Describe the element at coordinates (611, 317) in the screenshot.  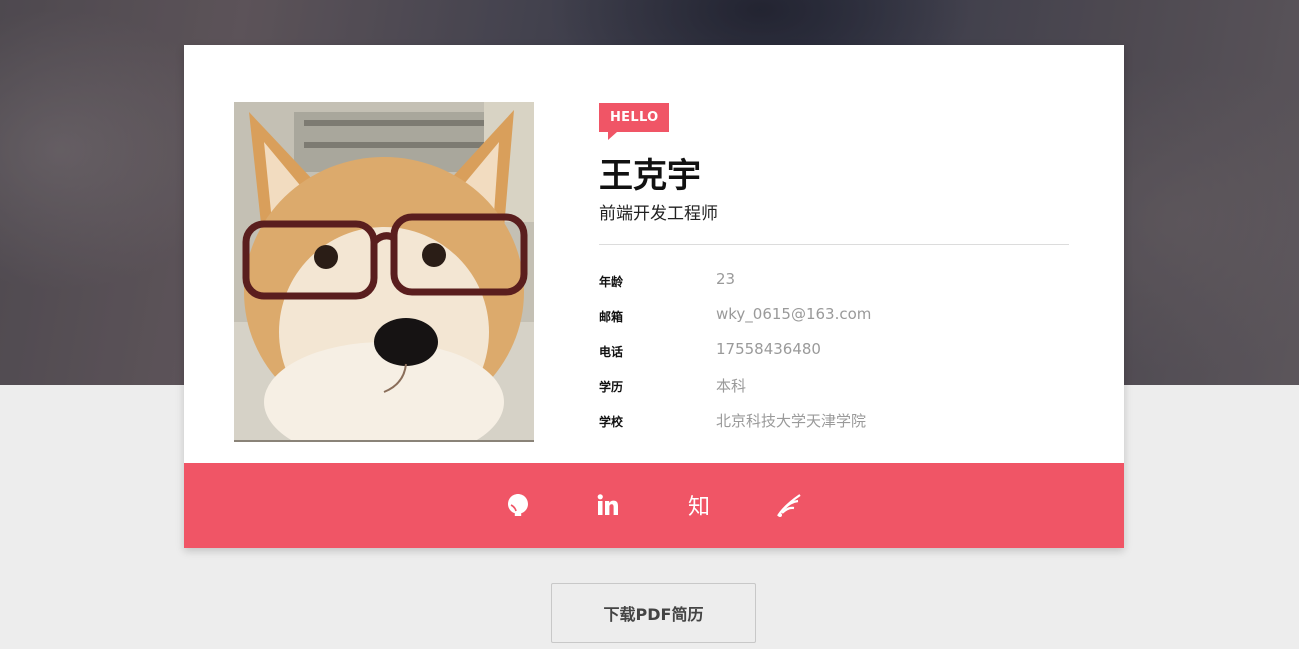
I see `detail-label: 邮箱` at that location.